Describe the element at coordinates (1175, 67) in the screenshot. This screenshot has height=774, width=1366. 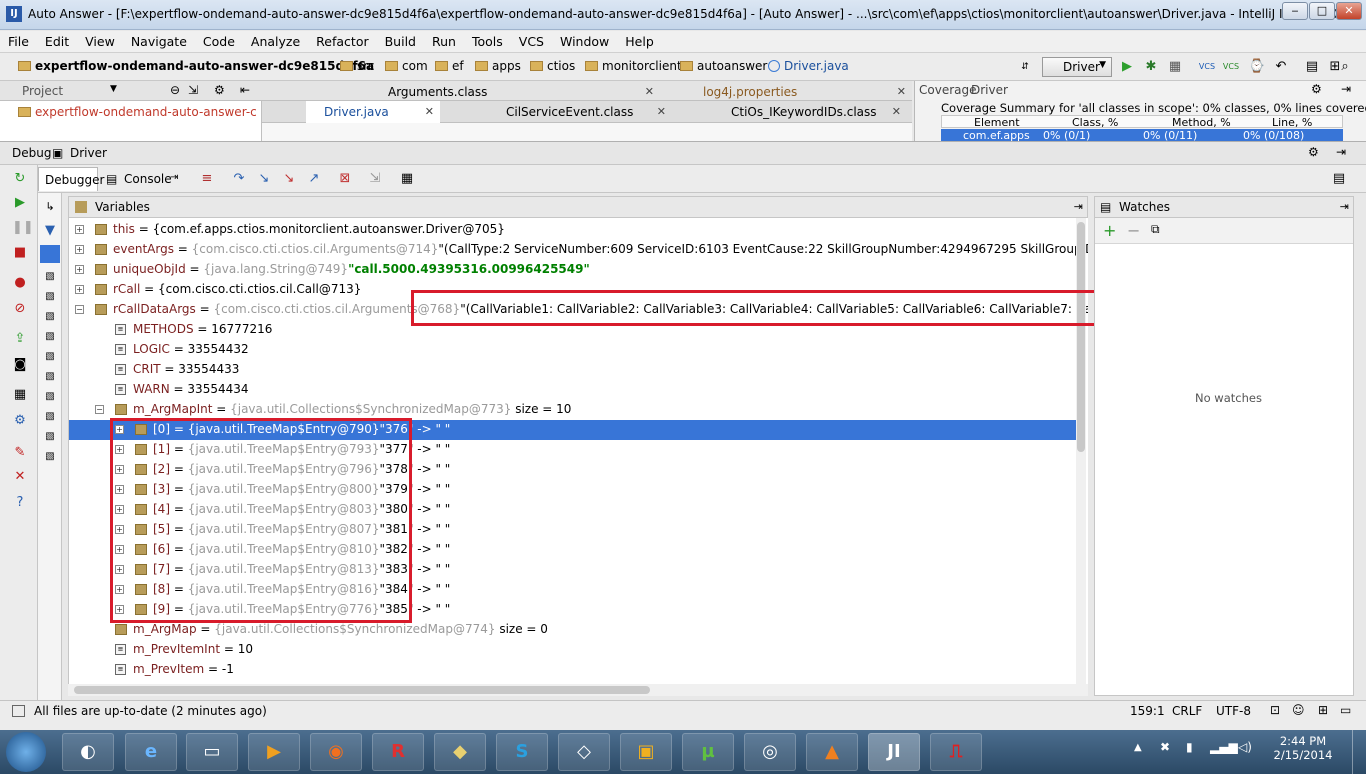
I see `coverage-icon: ▦` at that location.